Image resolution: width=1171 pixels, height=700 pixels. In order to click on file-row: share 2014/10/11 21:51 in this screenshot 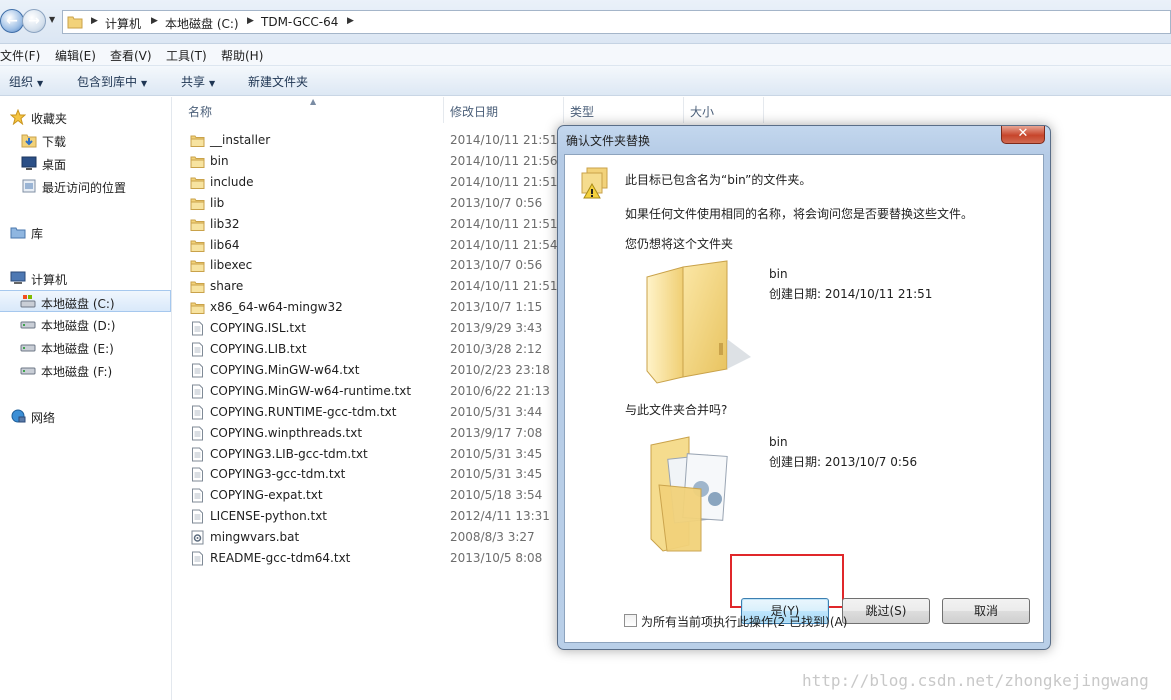, I will do `click(365, 286)`.